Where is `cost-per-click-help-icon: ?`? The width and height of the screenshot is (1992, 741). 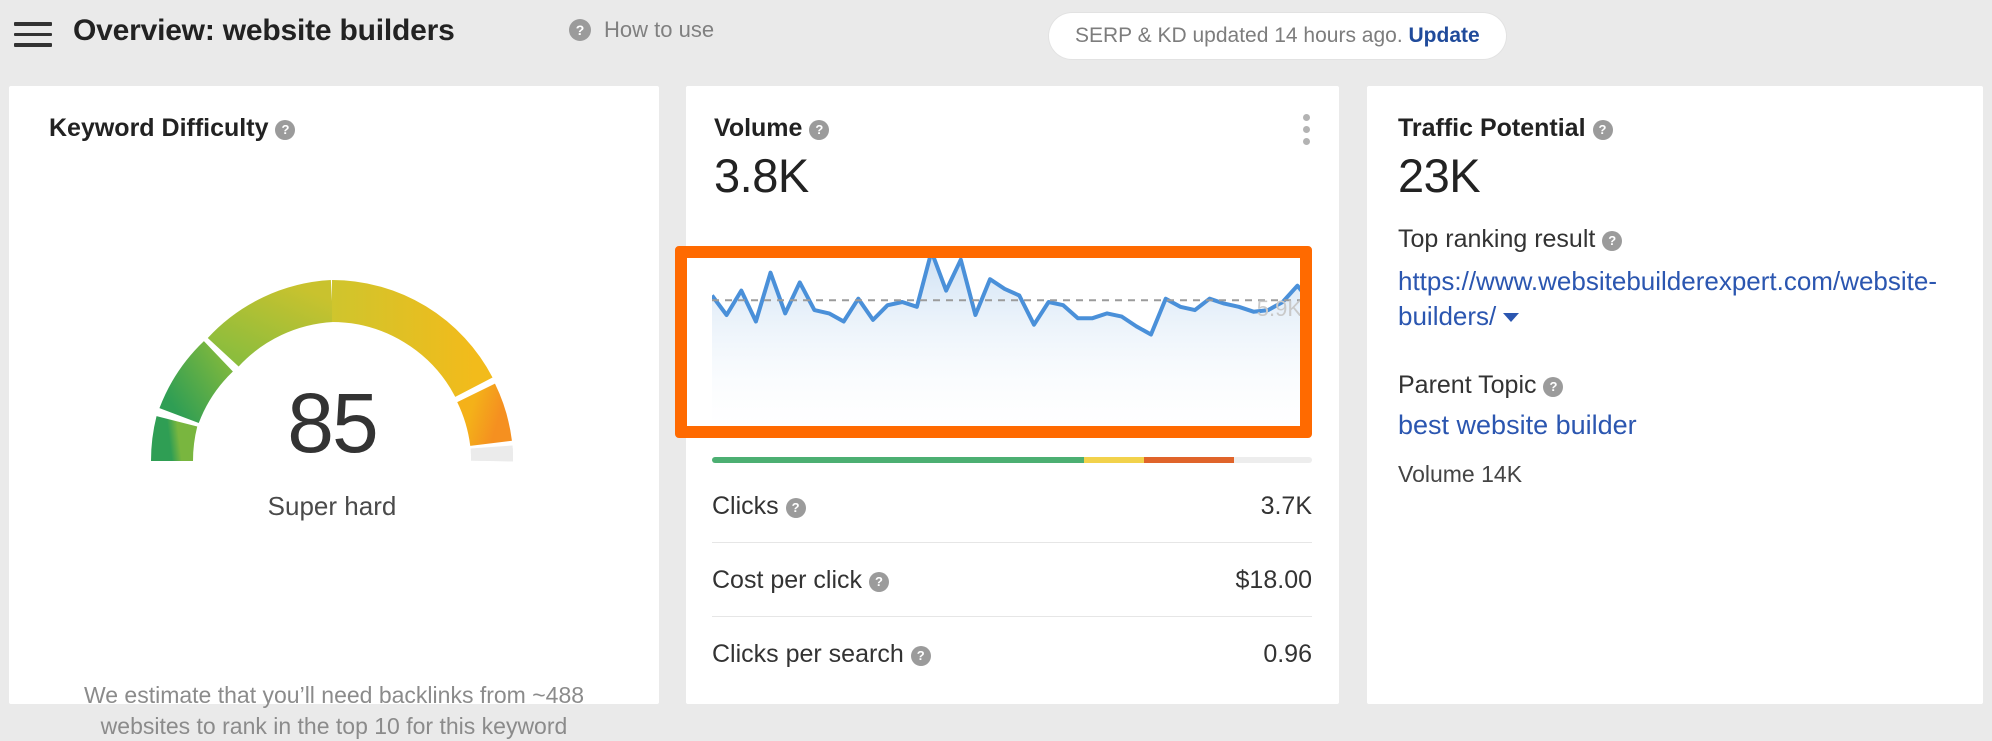
cost-per-click-help-icon: ? is located at coordinates (879, 582).